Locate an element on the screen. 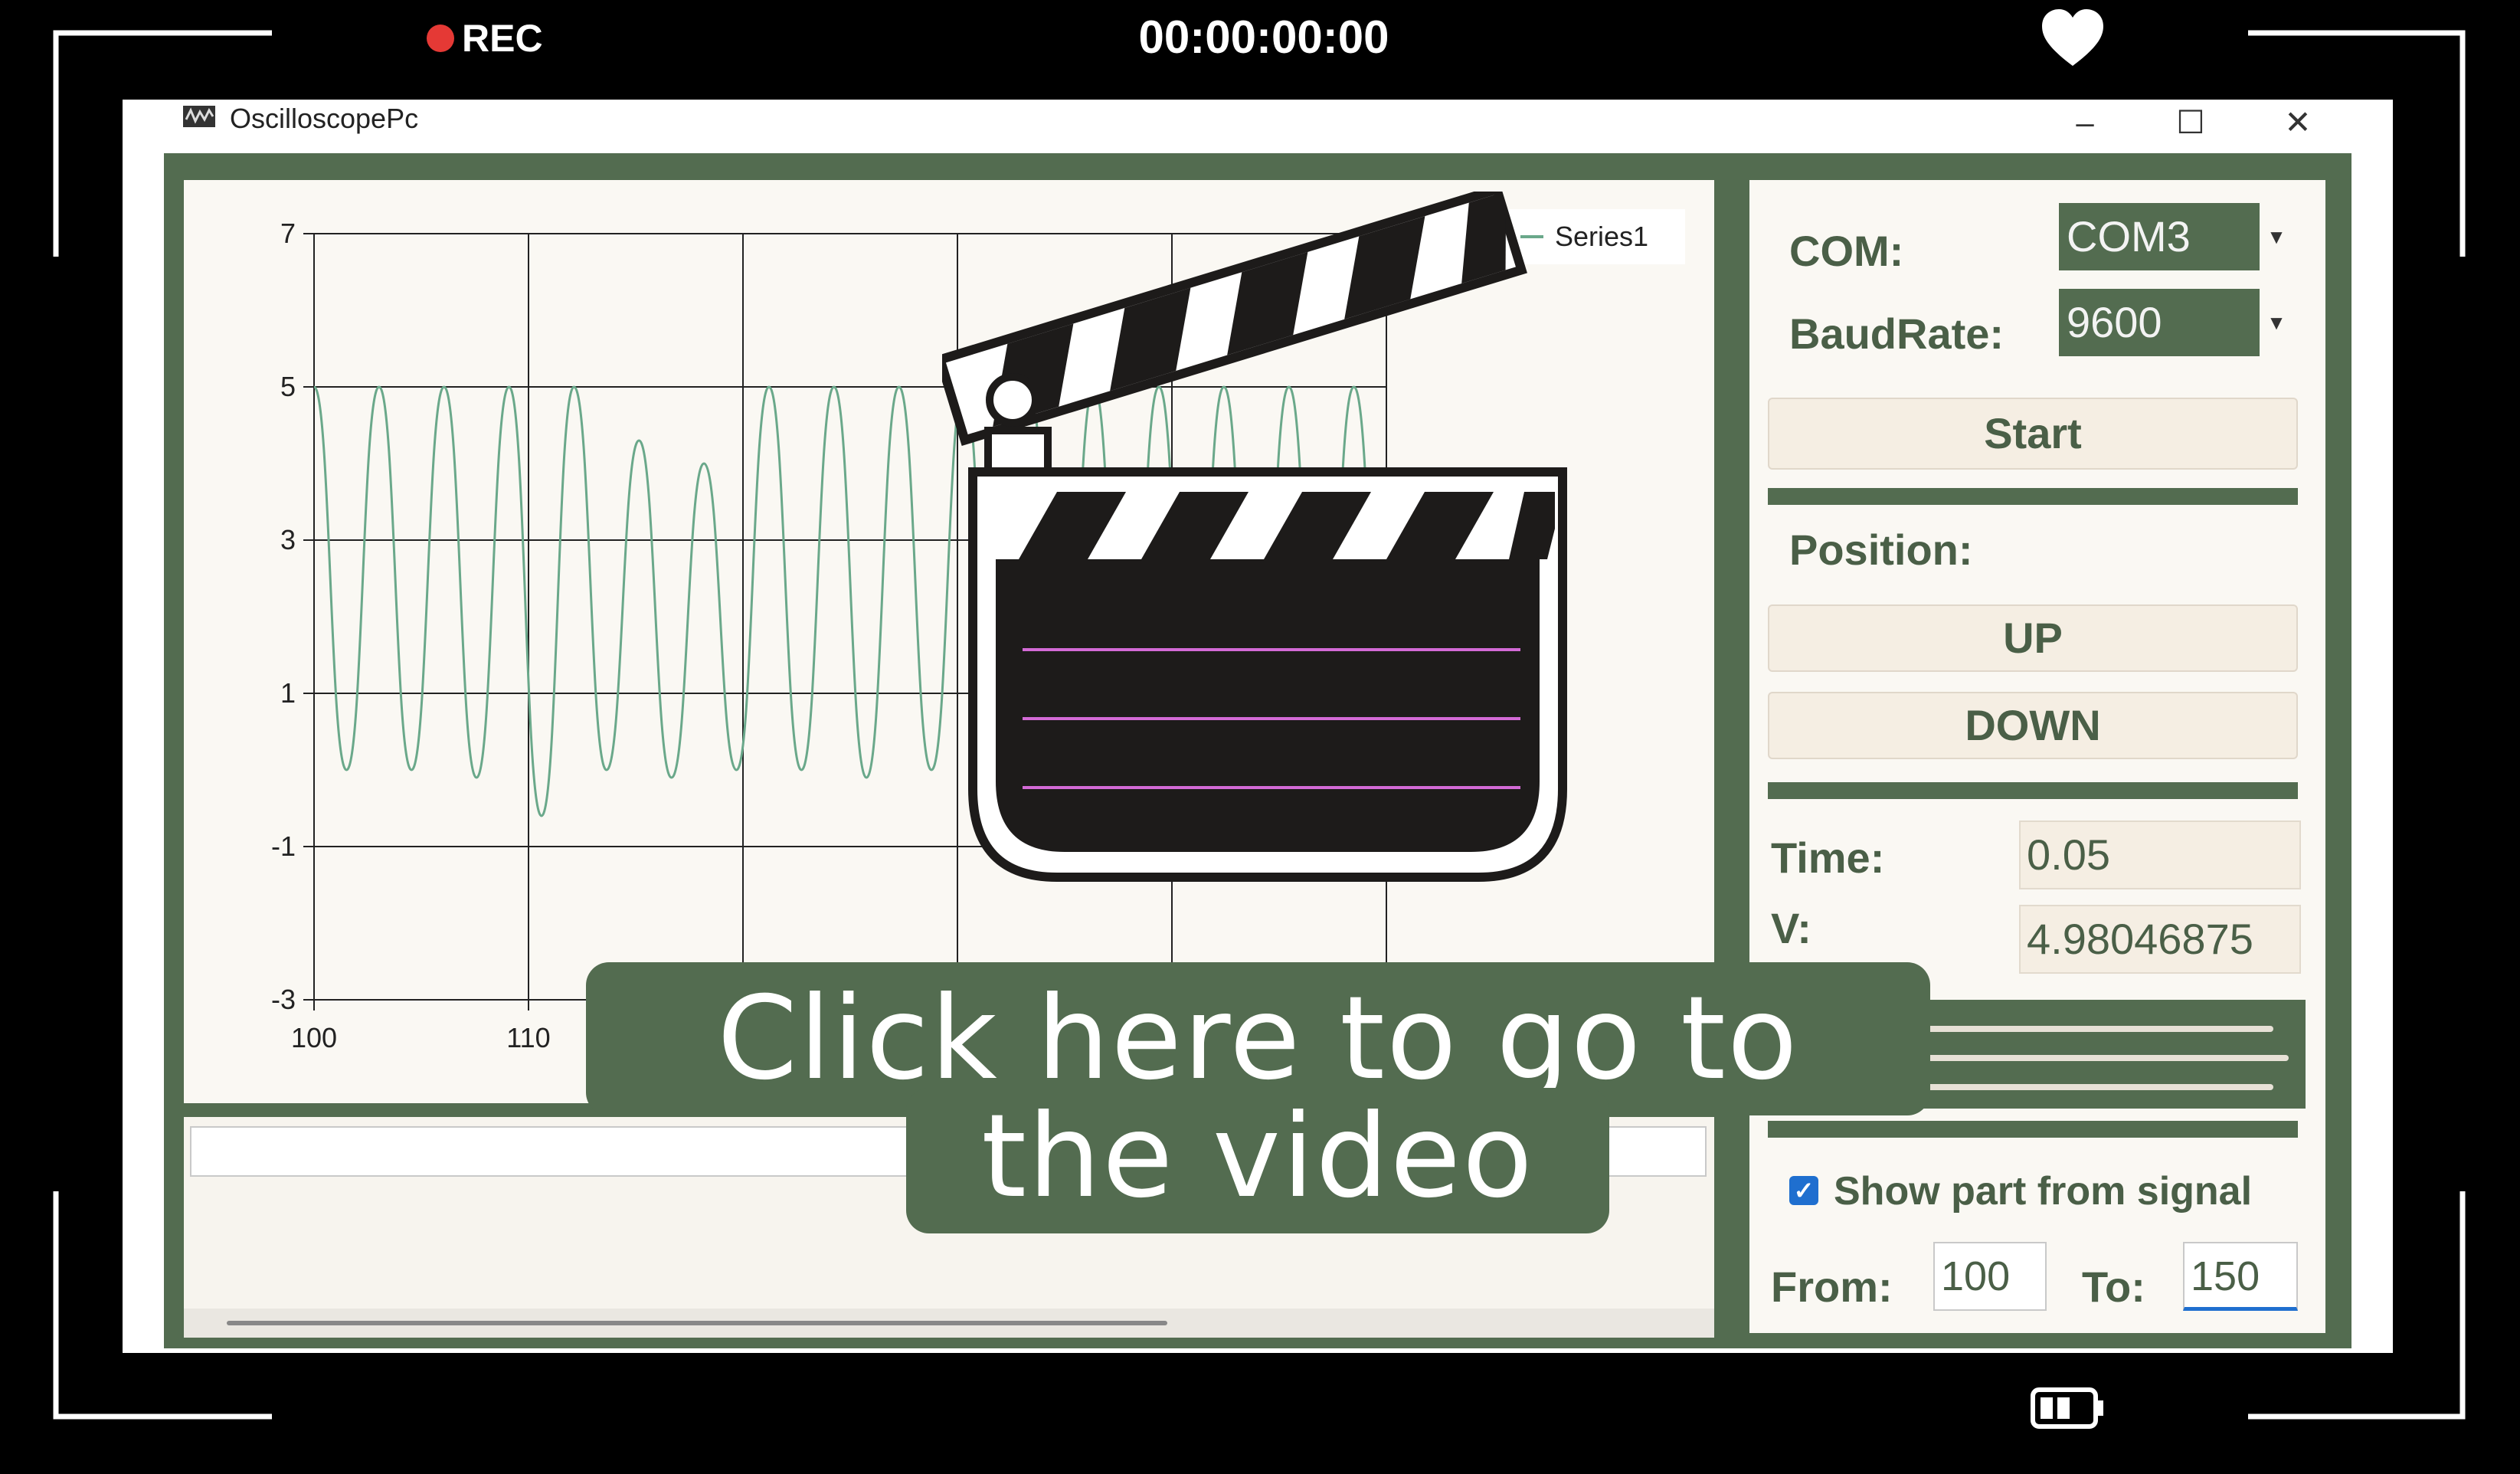 This screenshot has width=2520, height=1474. time-field: 0.05 is located at coordinates (2160, 855).